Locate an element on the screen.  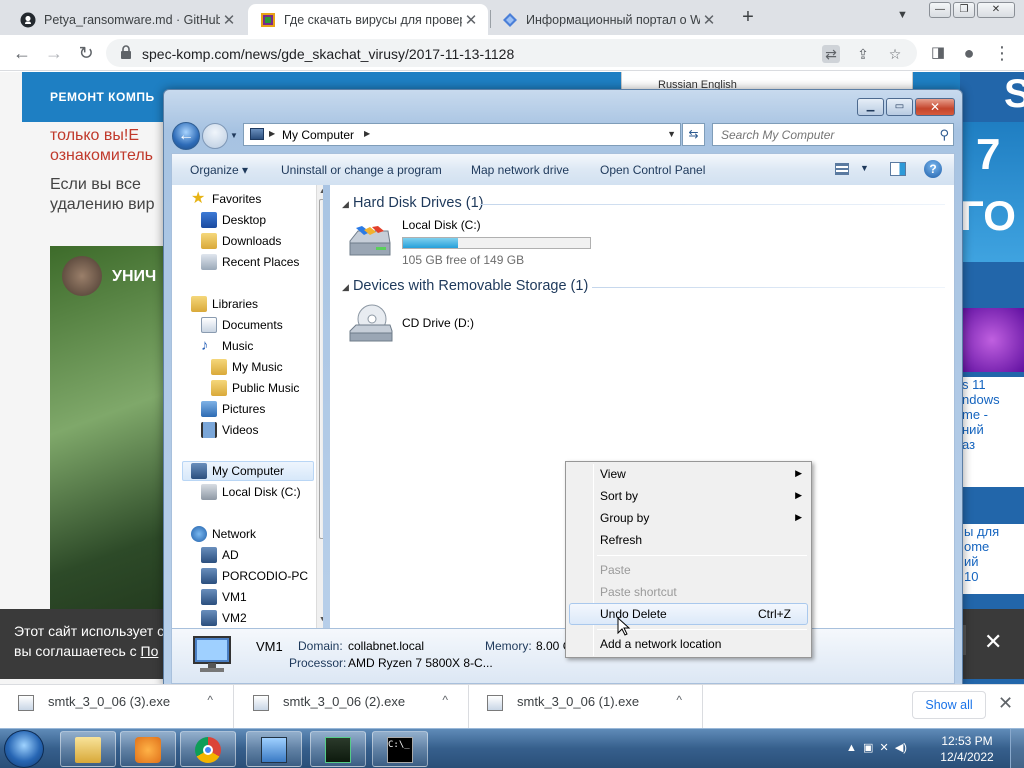
breadcrumb-my-computer: My Computer is located at coordinates (318, 135).